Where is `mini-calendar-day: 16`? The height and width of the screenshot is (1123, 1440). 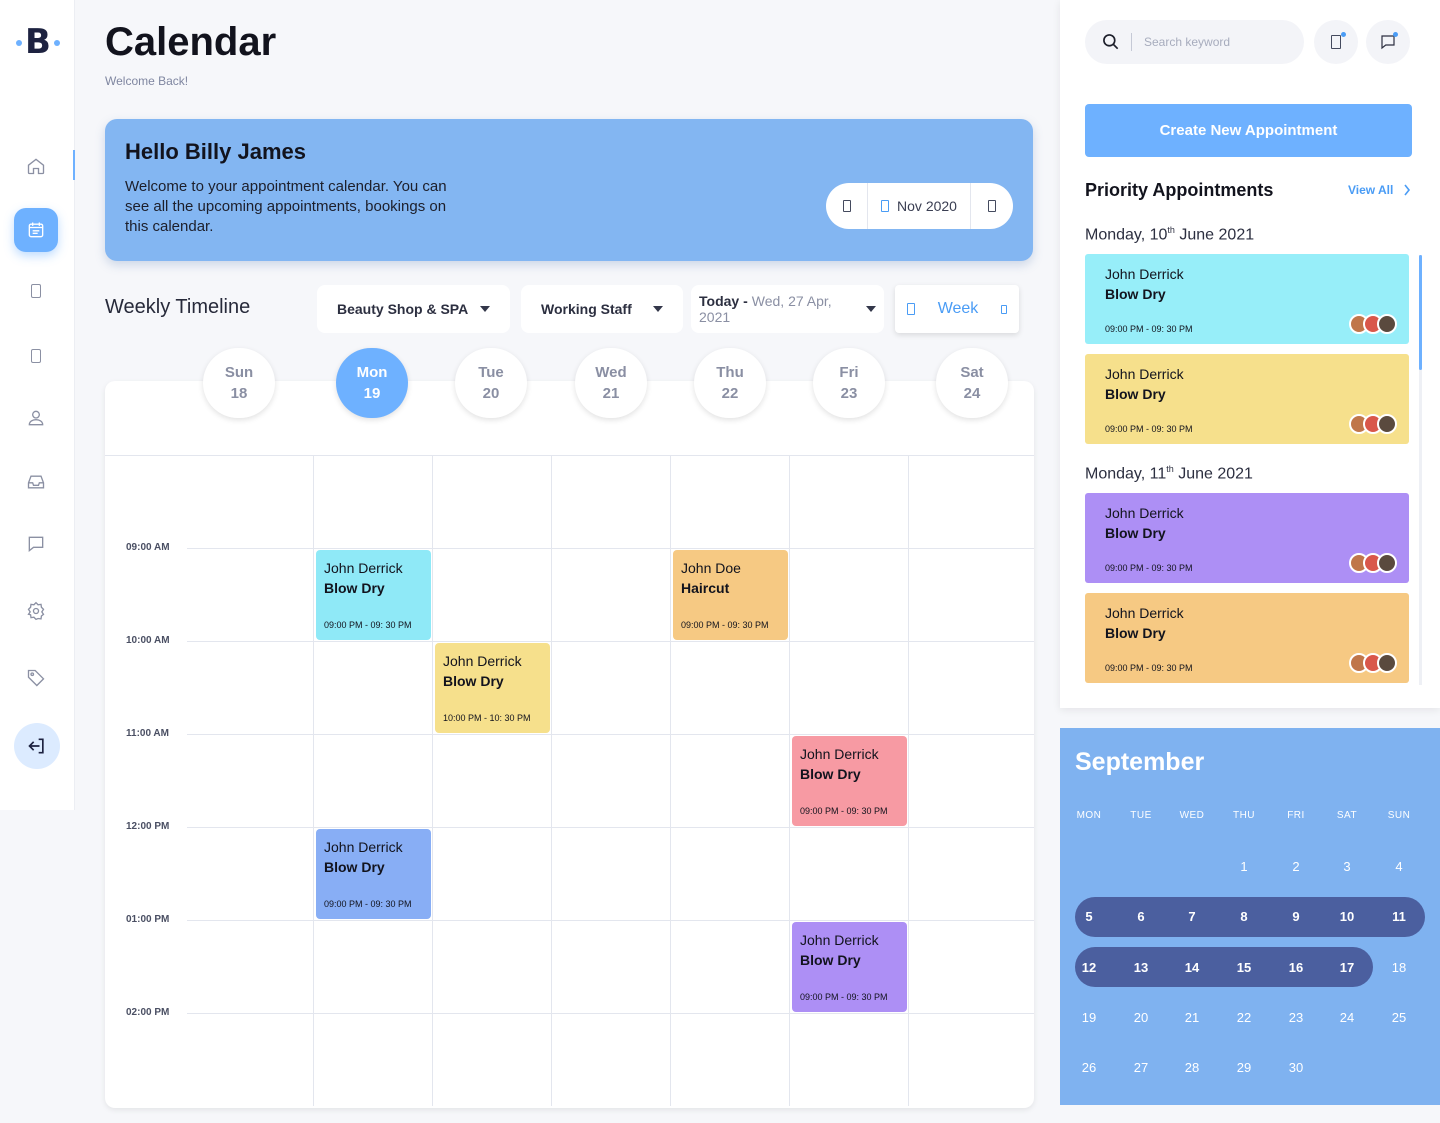
mini-calendar-day: 16 is located at coordinates (1296, 967).